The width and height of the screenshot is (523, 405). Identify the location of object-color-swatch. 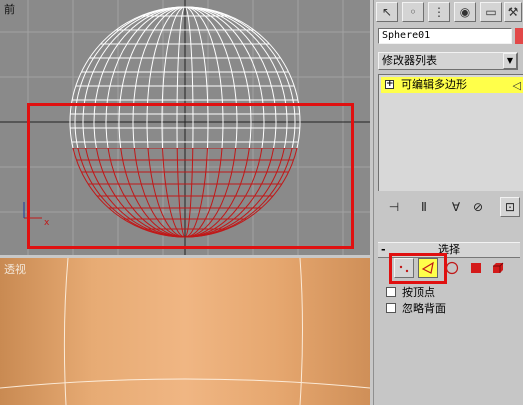
(519, 36).